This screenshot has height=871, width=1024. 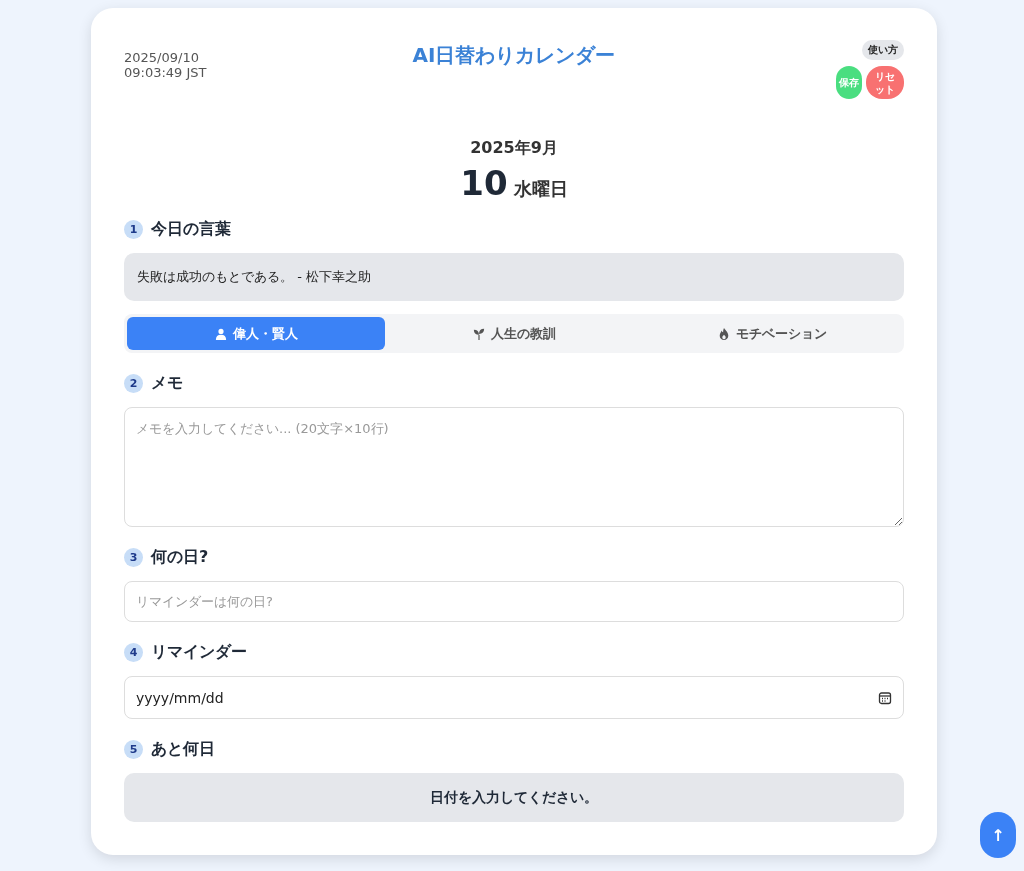 I want to click on person-icon, so click(x=220, y=333).